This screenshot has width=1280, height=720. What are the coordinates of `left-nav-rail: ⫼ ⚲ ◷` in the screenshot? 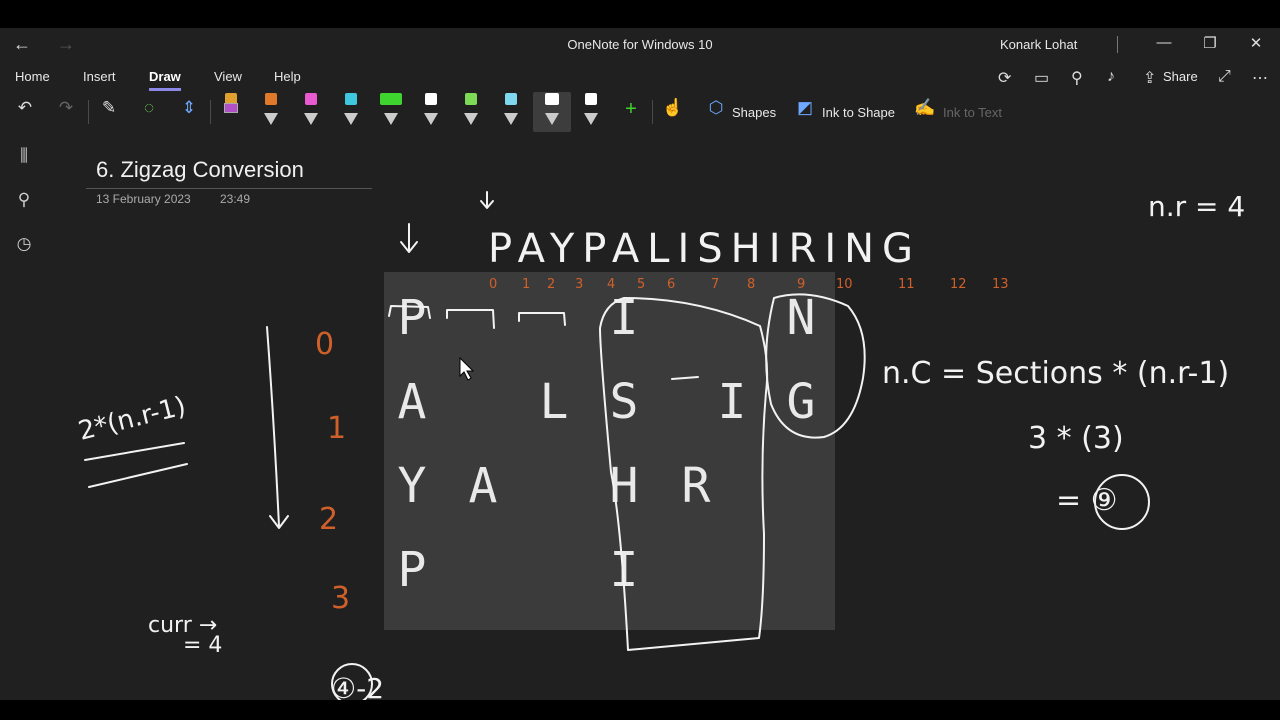 It's located at (24, 416).